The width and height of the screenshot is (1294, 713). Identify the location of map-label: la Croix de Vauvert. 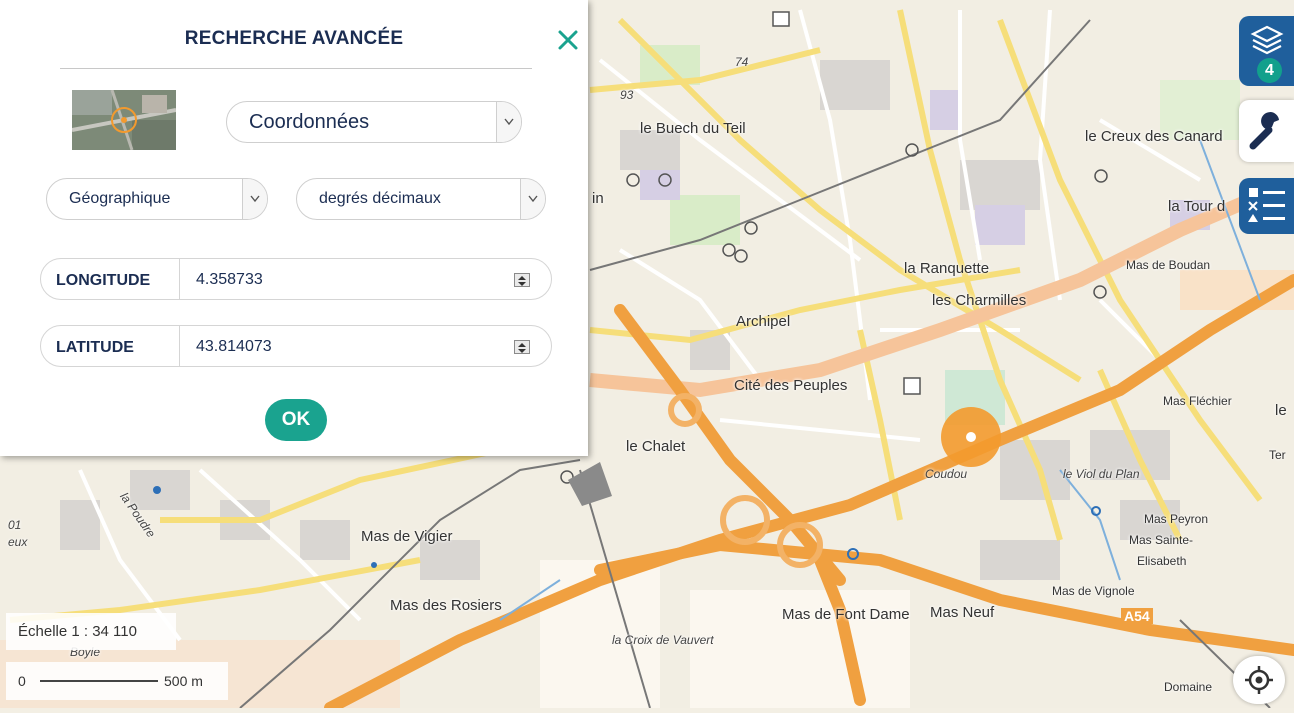
(663, 640).